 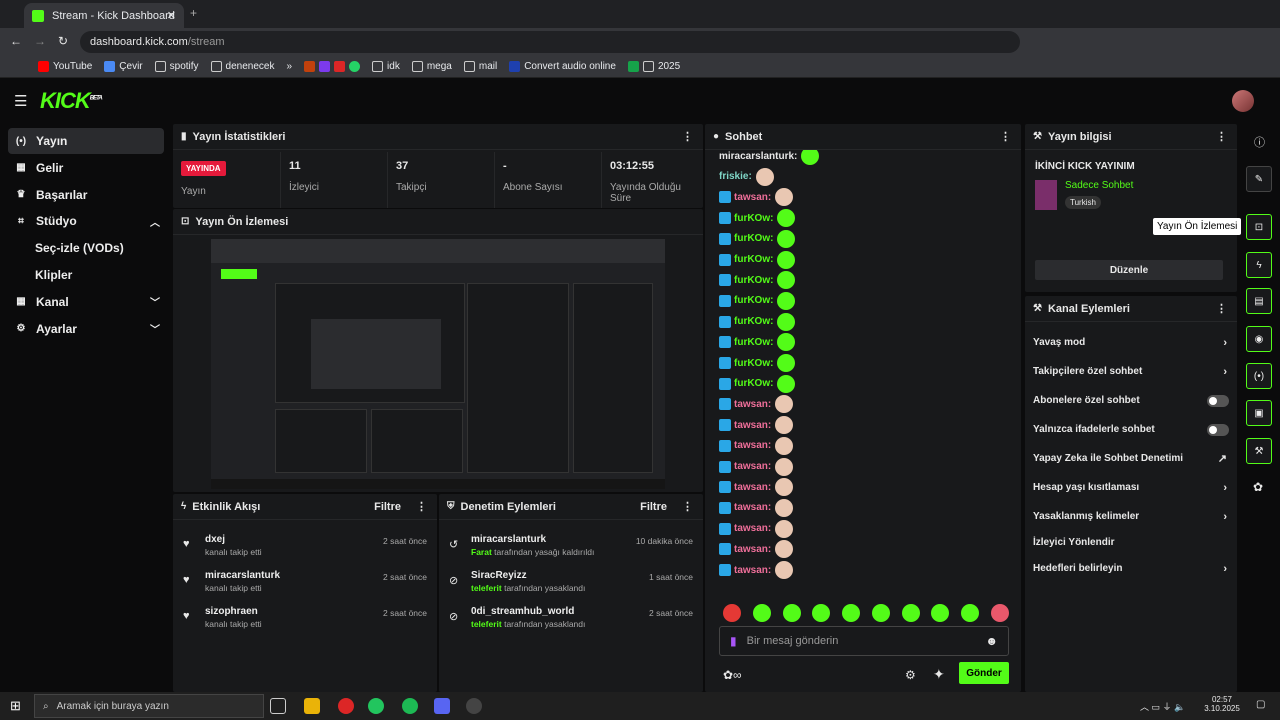 What do you see at coordinates (63, 41) in the screenshot?
I see `reload-icon: ↻` at bounding box center [63, 41].